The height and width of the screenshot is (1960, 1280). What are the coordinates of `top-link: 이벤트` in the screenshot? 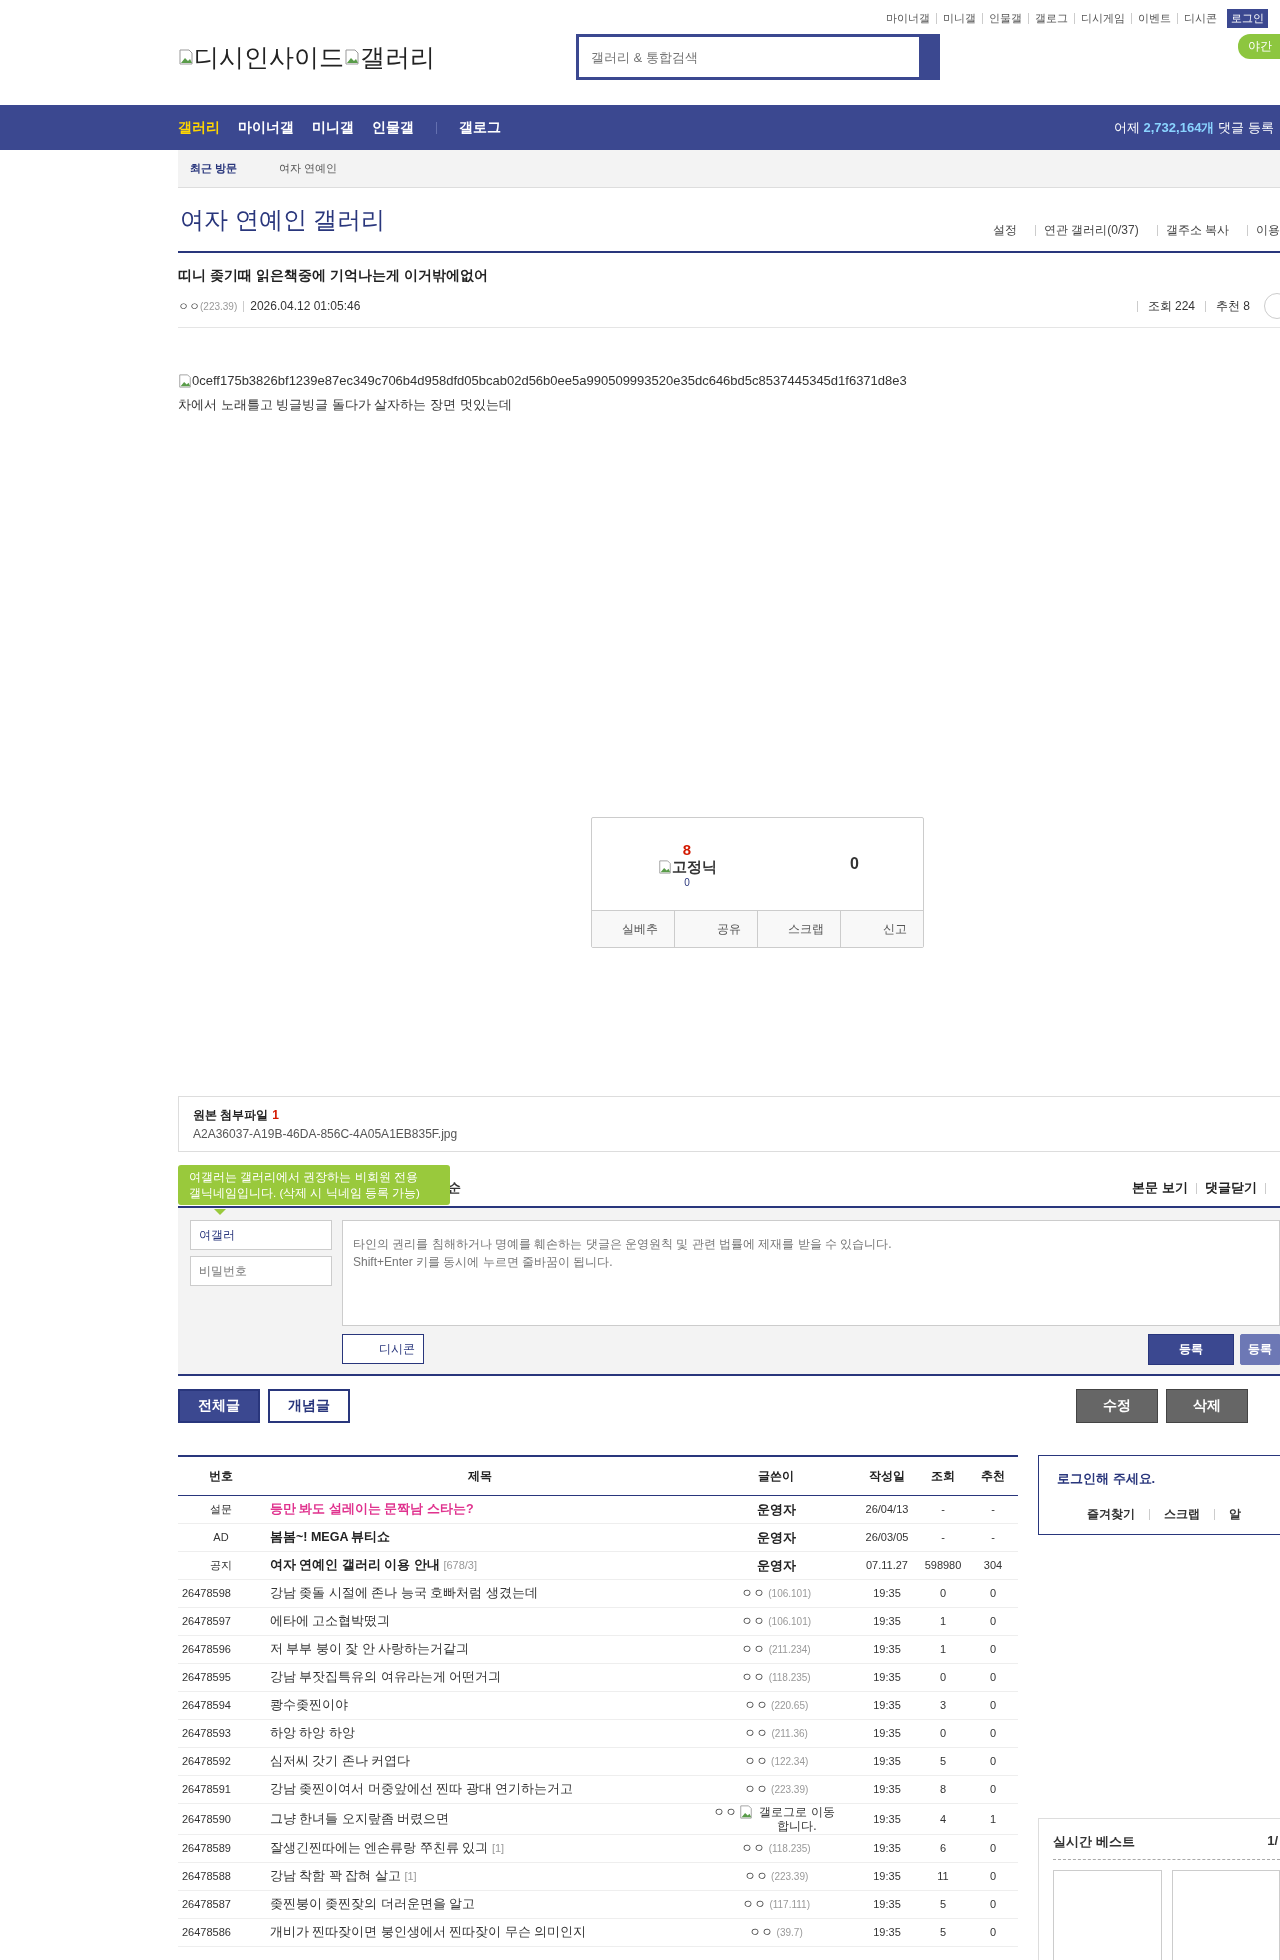 It's located at (1154, 18).